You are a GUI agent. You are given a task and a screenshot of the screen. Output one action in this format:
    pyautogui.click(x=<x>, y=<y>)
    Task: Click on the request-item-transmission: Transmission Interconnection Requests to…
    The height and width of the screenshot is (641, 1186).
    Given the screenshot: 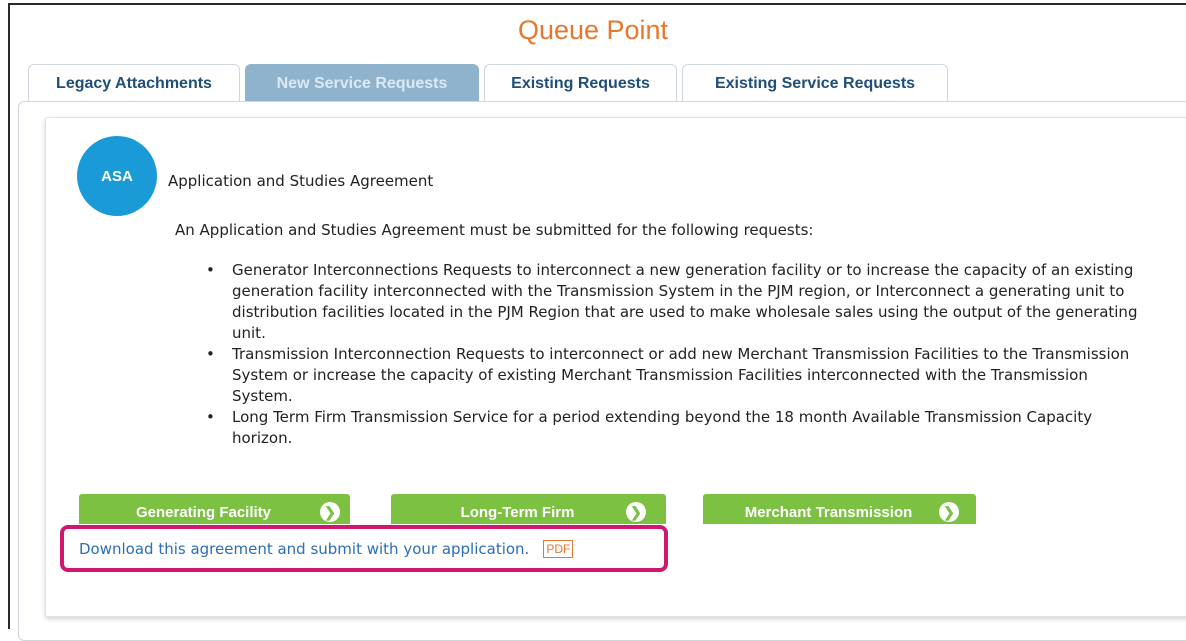 What is the action you would take?
    pyautogui.click(x=679, y=375)
    